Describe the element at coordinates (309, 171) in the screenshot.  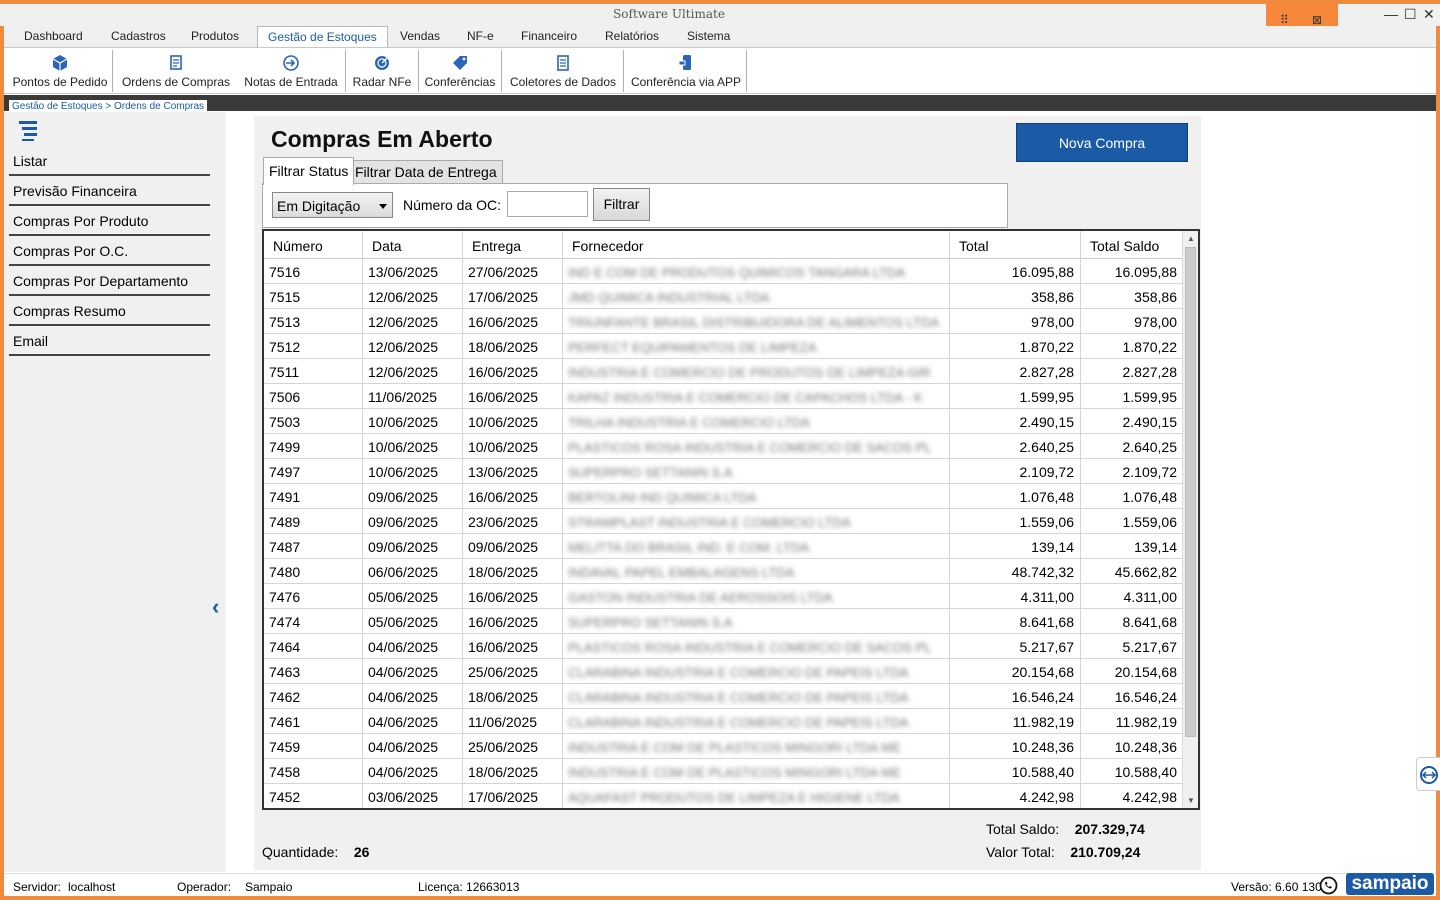
I see `tab-filtrar-status: Filtrar Status` at that location.